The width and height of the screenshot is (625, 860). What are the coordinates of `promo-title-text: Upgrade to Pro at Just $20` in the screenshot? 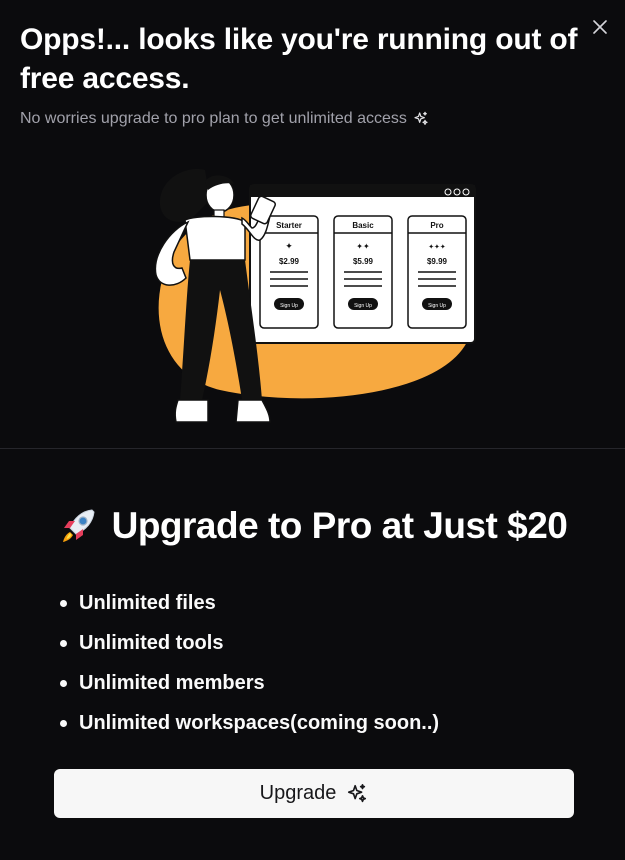 It's located at (339, 525).